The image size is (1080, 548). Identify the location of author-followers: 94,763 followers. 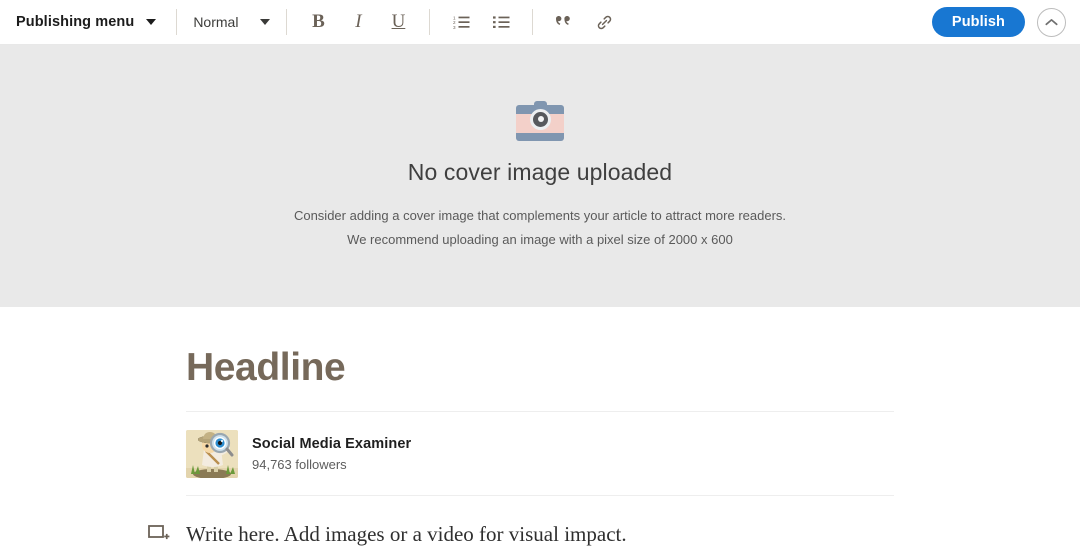
(299, 464).